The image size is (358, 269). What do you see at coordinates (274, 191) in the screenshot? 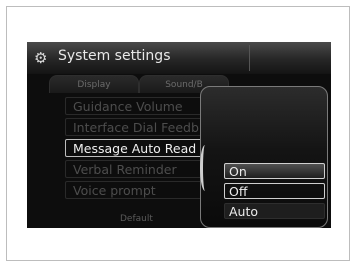
I see `option-off: Off` at bounding box center [274, 191].